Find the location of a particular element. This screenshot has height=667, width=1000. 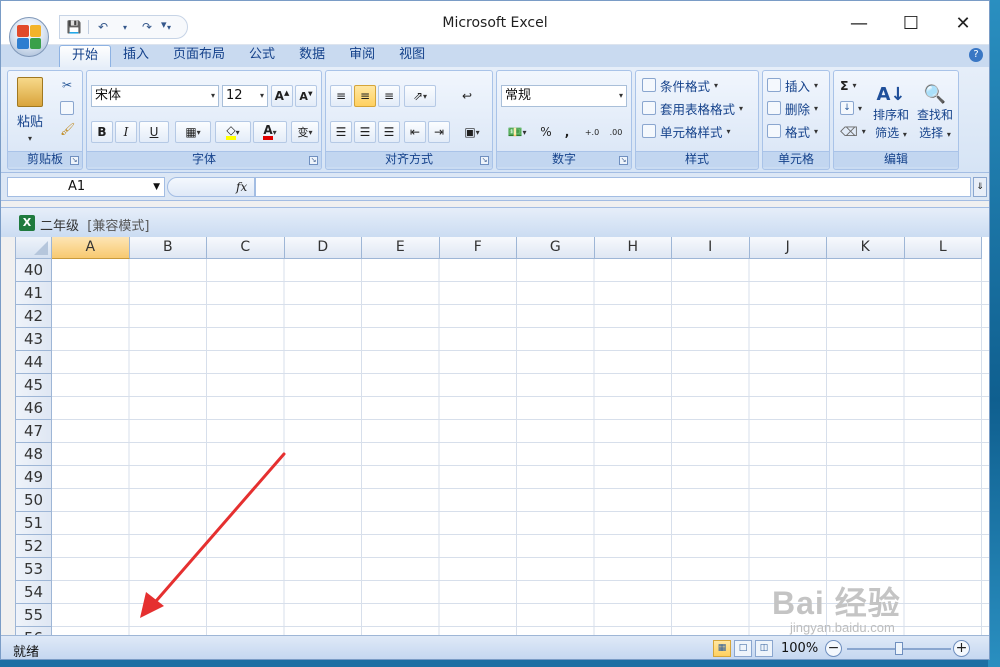

column-header-e: E is located at coordinates (401, 248).